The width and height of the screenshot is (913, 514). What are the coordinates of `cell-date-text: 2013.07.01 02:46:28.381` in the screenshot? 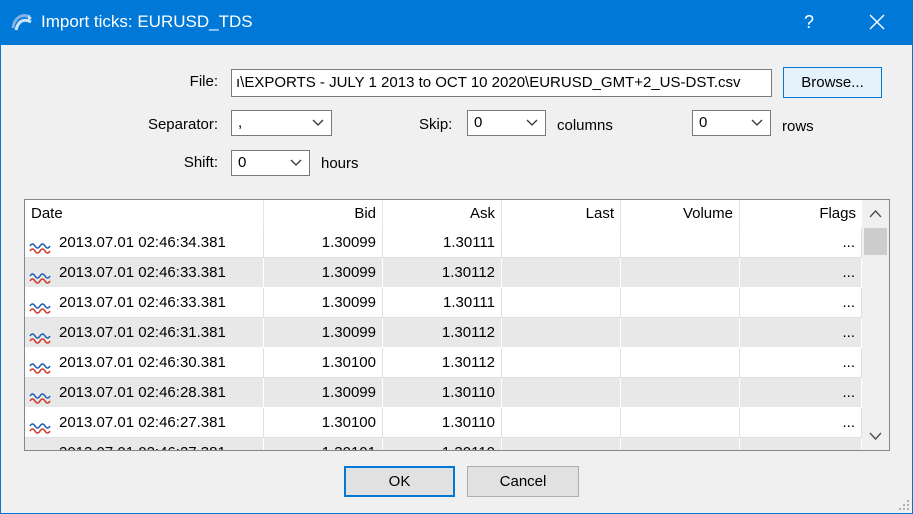 It's located at (142, 392).